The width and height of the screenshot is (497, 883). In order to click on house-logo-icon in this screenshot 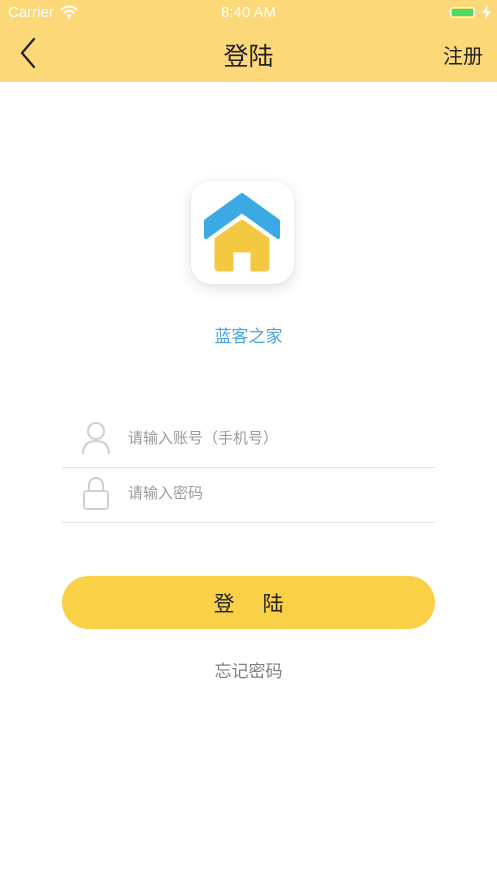, I will do `click(242, 232)`.